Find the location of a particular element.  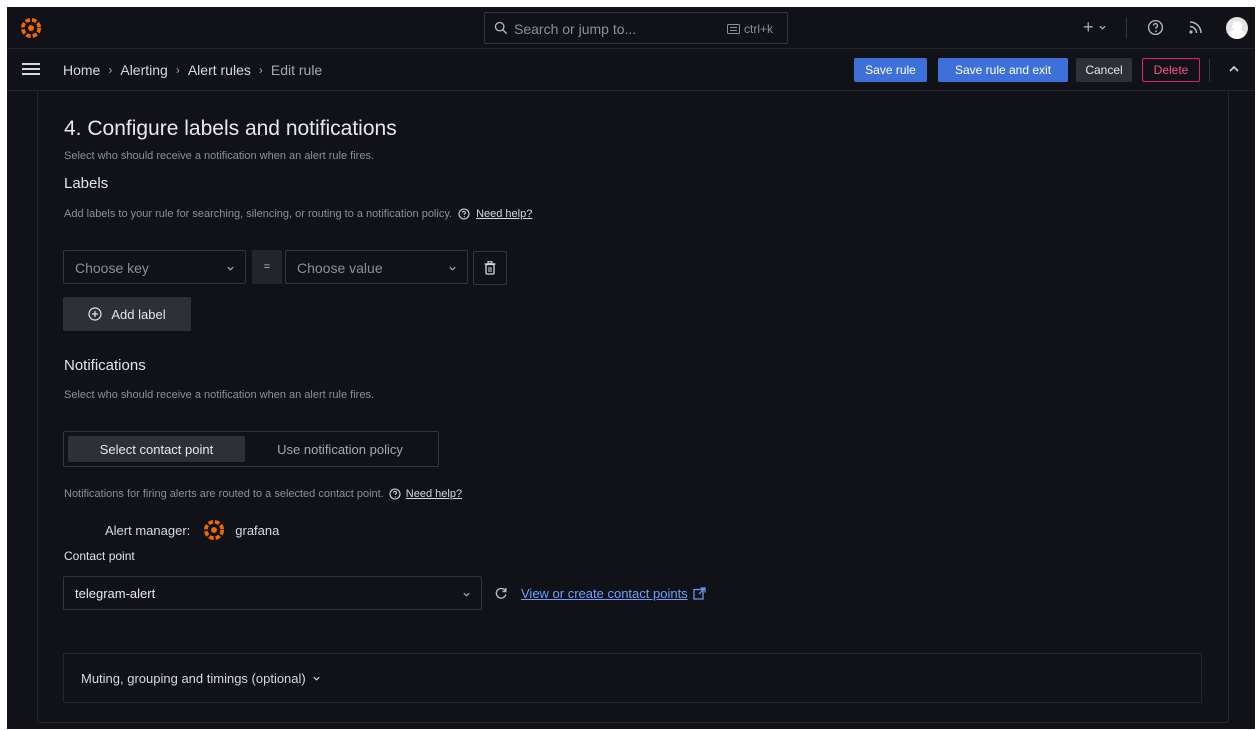

muting-grouping-collapse: Muting, grouping and timings (optional) is located at coordinates (632, 678).